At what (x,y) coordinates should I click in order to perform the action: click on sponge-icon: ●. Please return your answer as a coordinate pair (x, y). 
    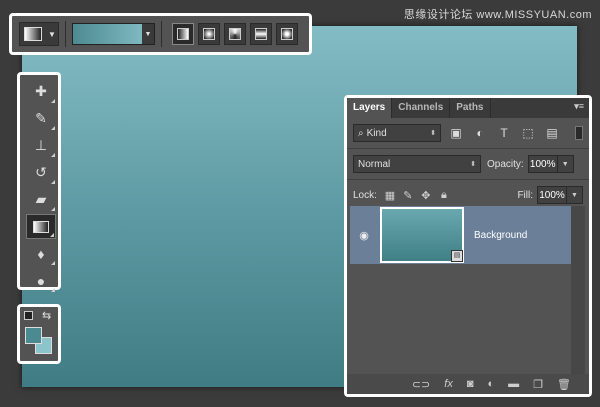
    Looking at the image, I should click on (41, 280).